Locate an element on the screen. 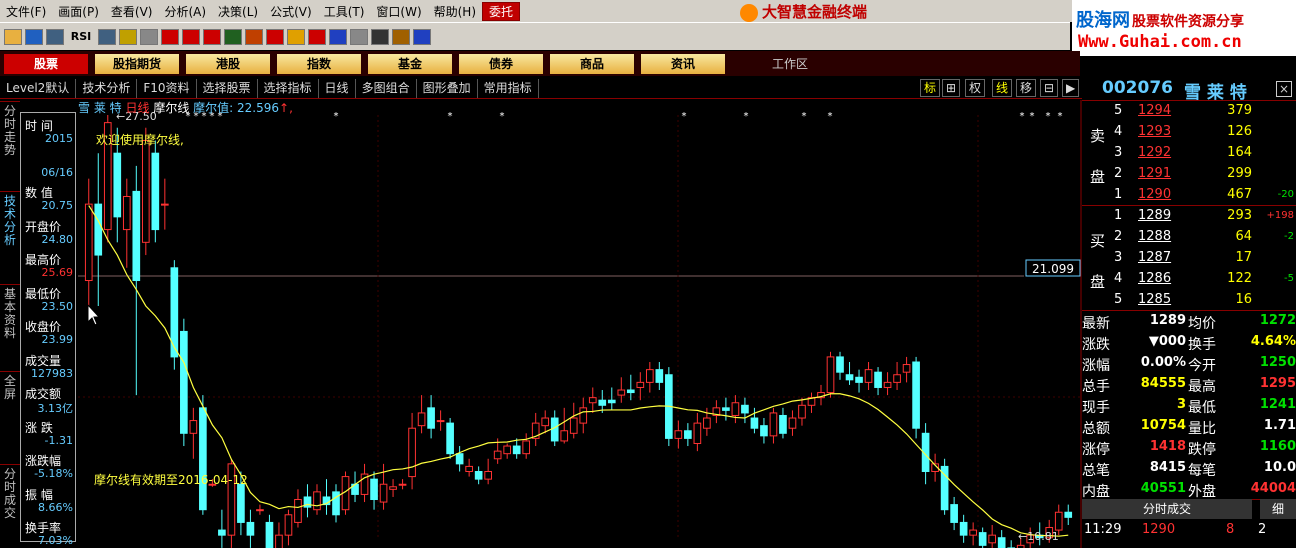  tab-1: 技术分析 is located at coordinates (107, 88).